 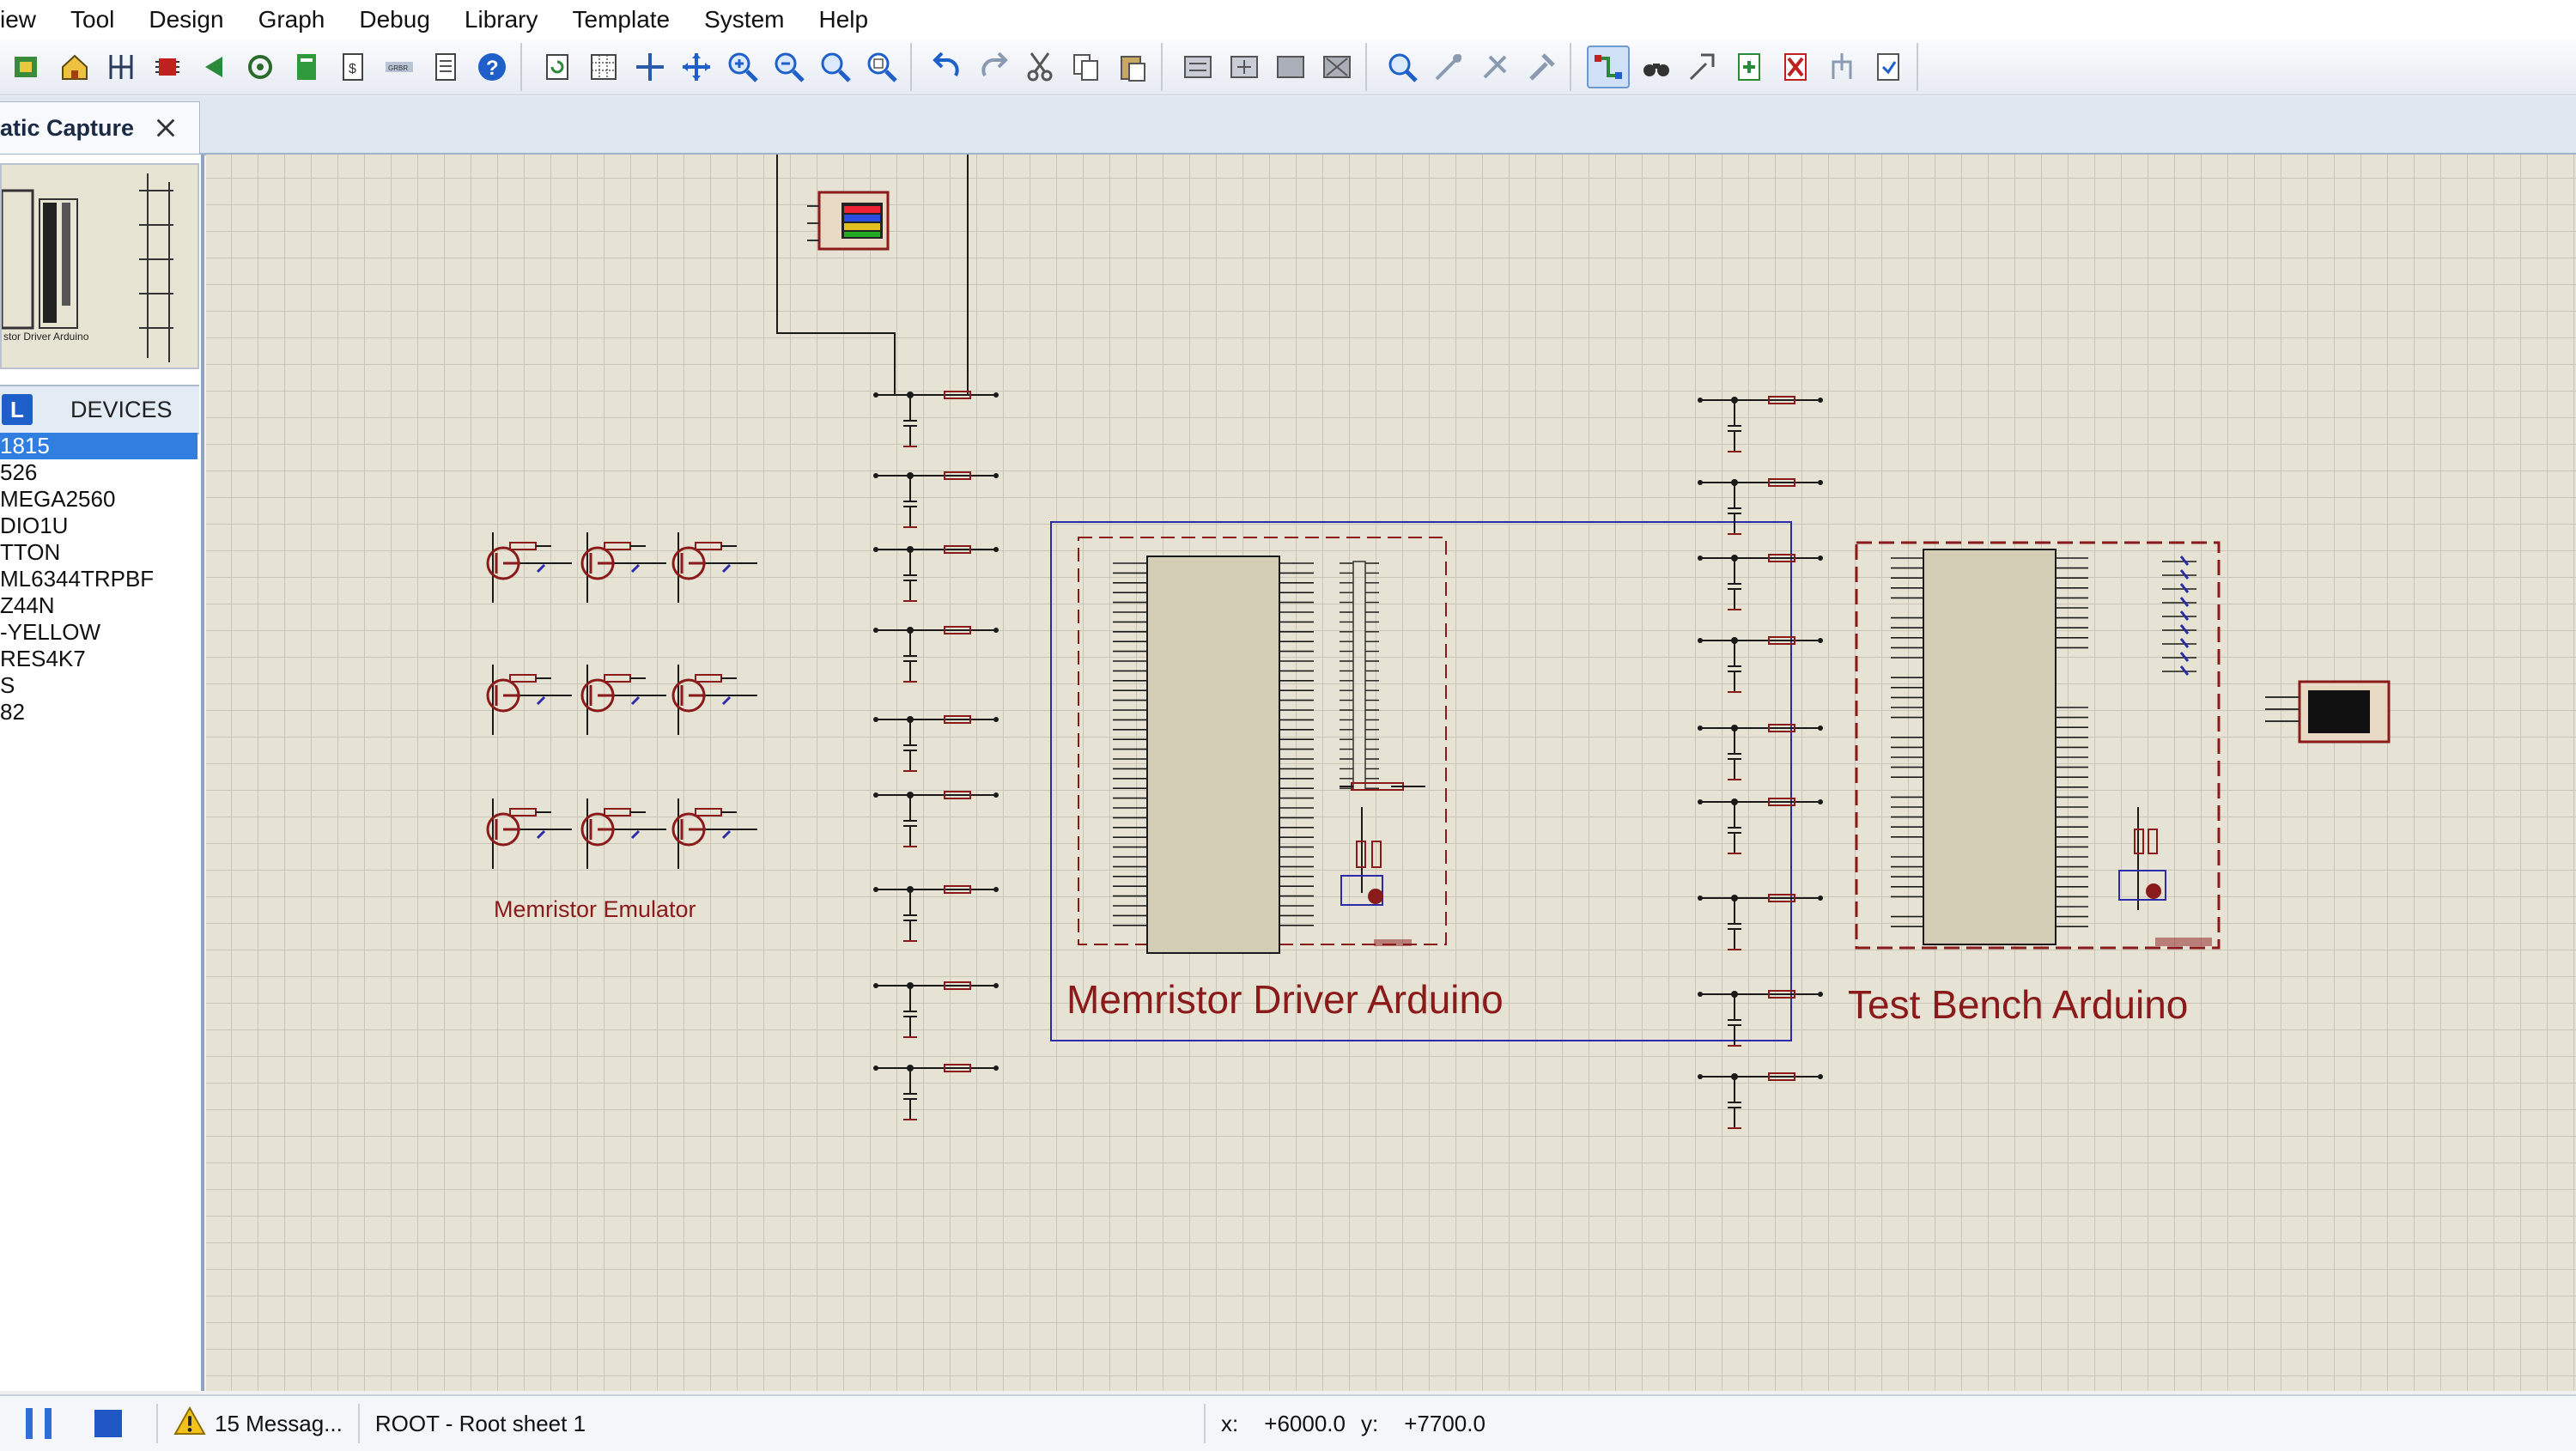 I want to click on remove-sheet-icon, so click(x=1795, y=67).